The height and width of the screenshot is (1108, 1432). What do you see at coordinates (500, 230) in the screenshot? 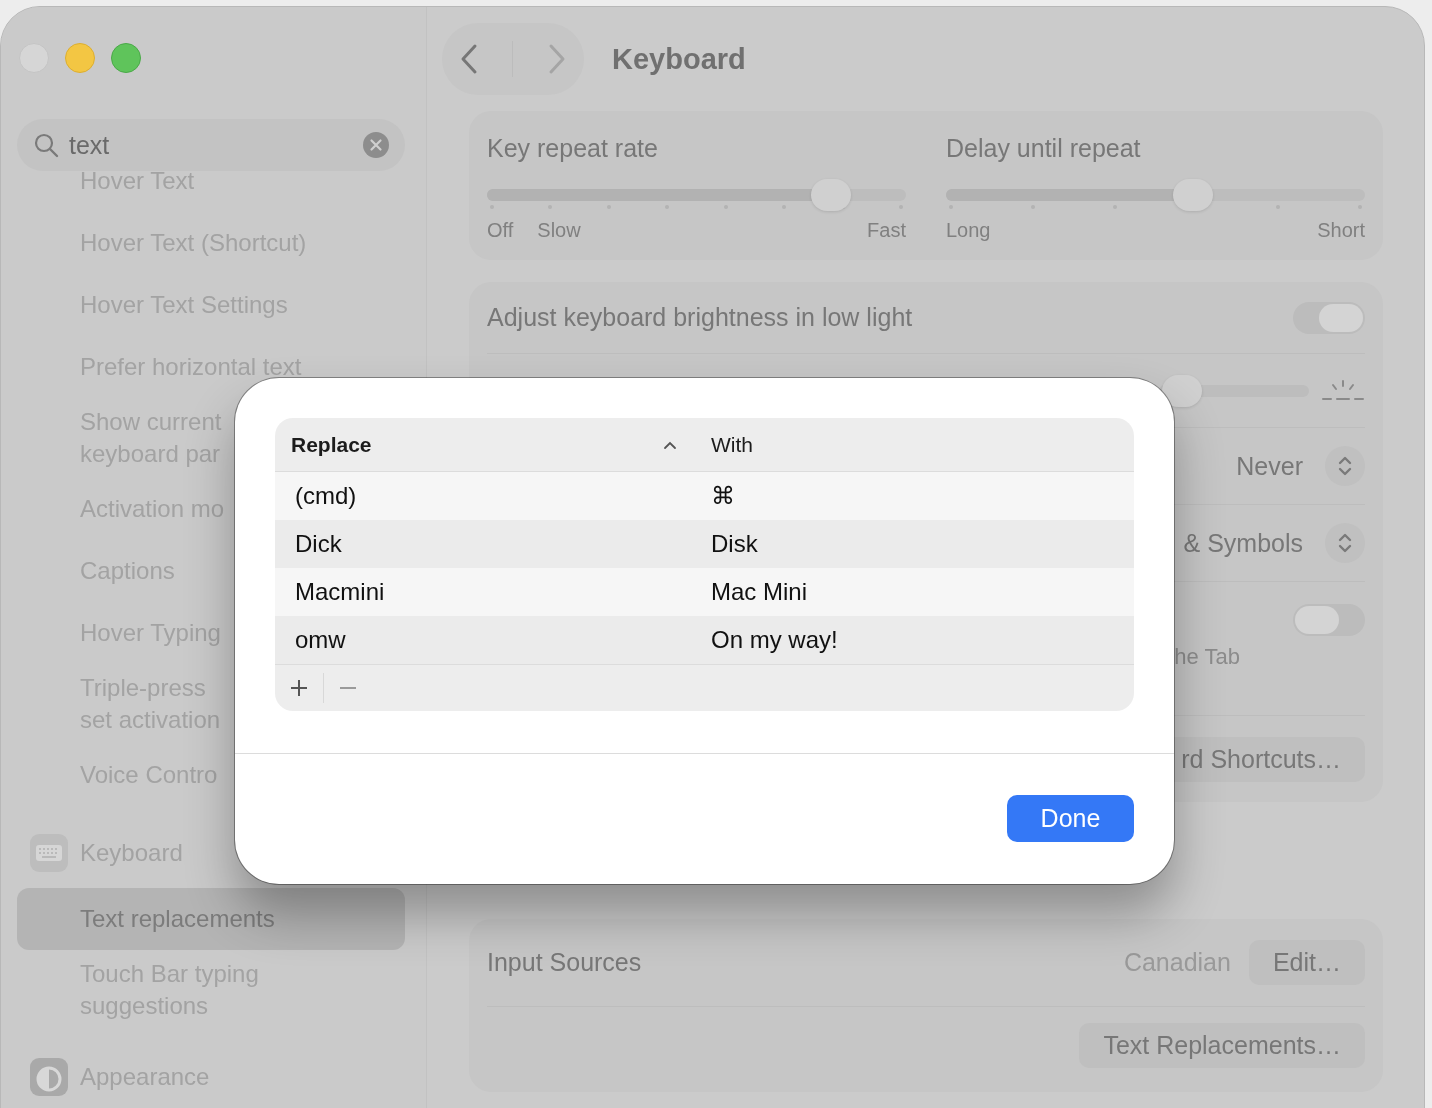
I see `slider-caption: Off` at bounding box center [500, 230].